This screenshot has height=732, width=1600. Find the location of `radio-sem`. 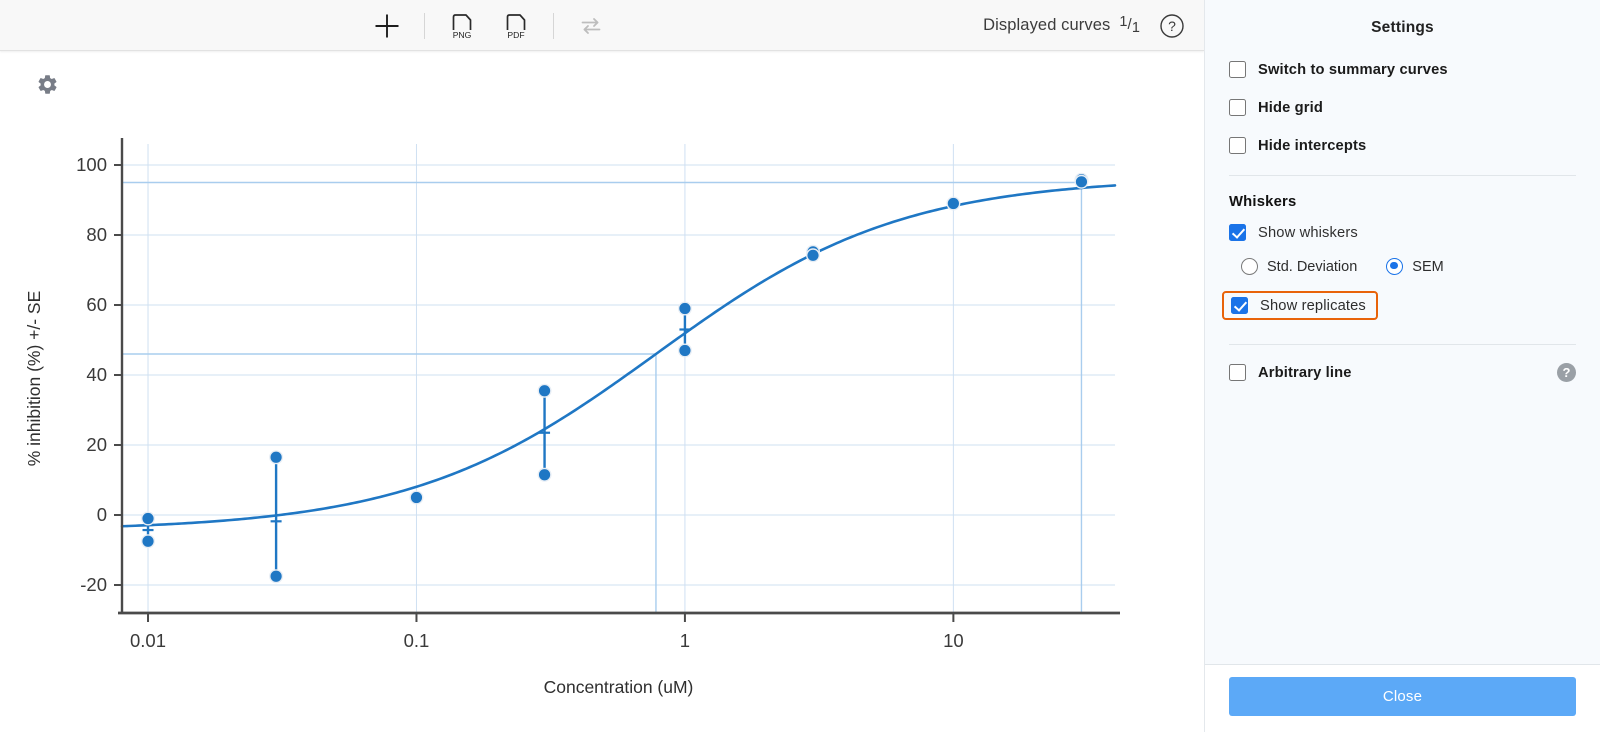

radio-sem is located at coordinates (1395, 266).